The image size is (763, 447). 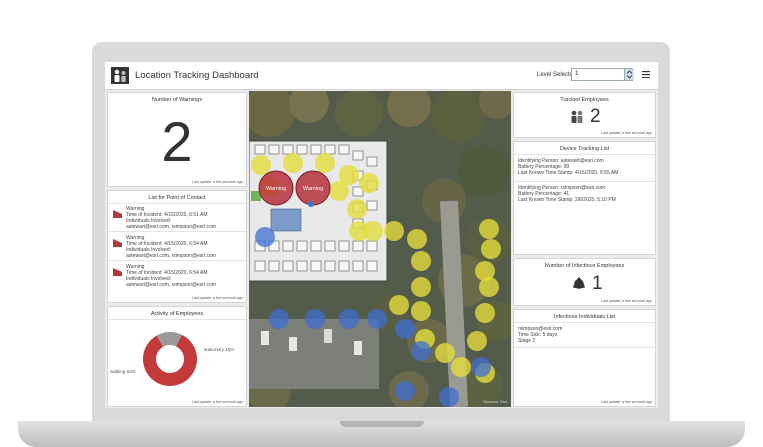 What do you see at coordinates (382, 424) in the screenshot?
I see `laptop-notch` at bounding box center [382, 424].